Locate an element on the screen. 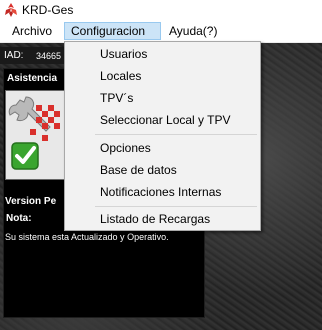 The width and height of the screenshot is (322, 330). menu-configuracion: Configuracion is located at coordinates (112, 31).